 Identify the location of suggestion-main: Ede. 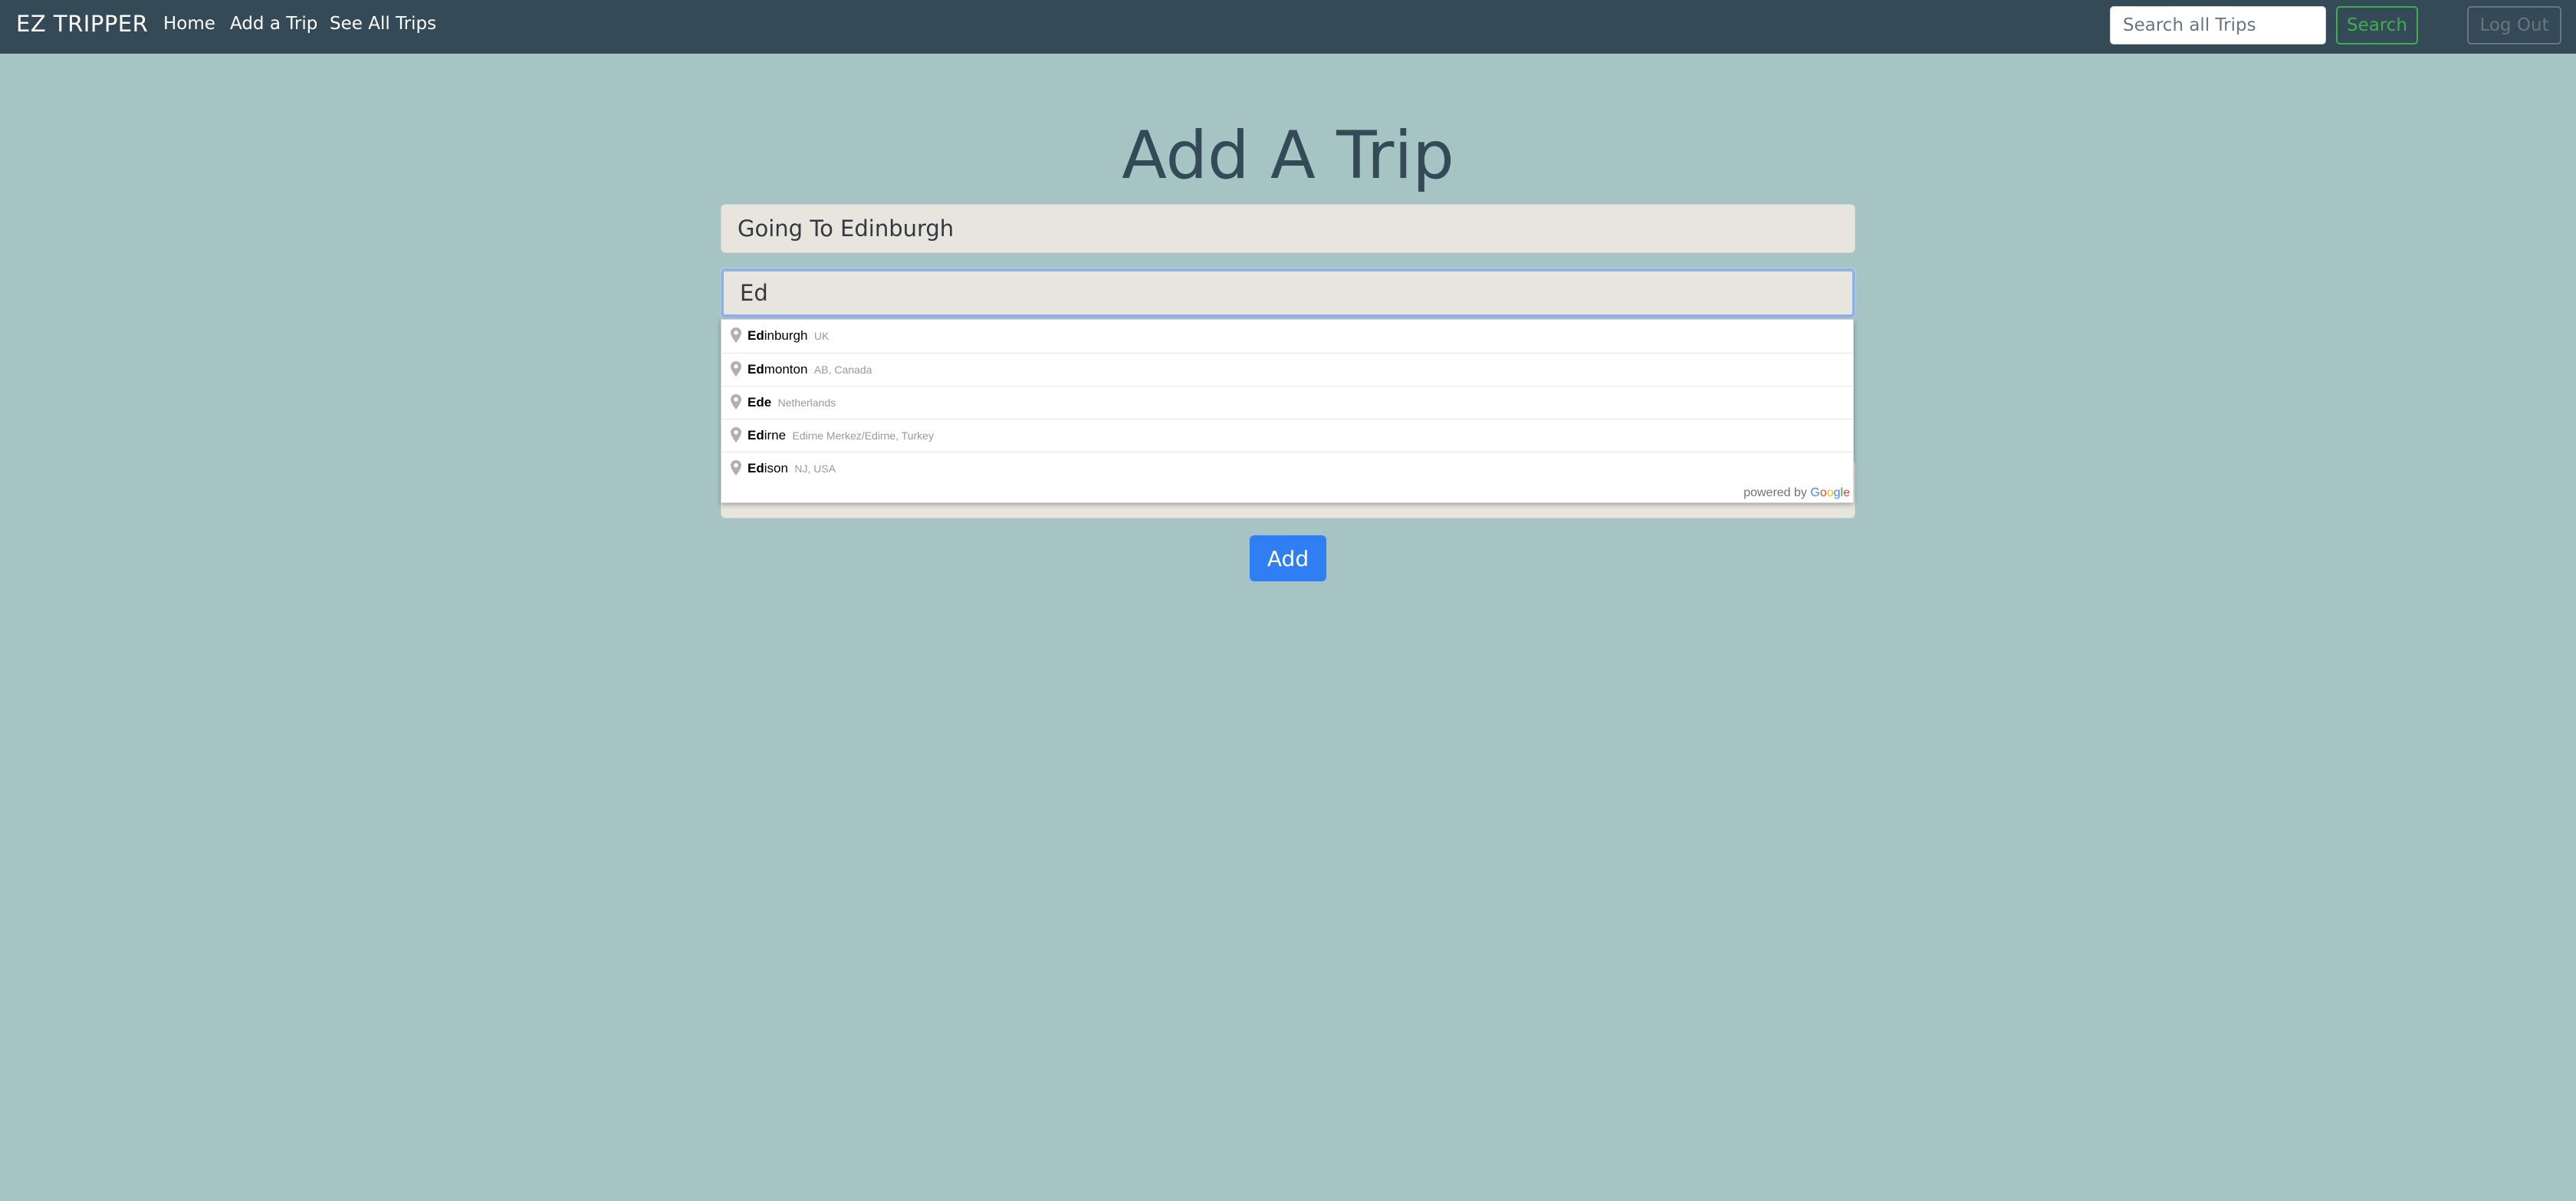
(760, 402).